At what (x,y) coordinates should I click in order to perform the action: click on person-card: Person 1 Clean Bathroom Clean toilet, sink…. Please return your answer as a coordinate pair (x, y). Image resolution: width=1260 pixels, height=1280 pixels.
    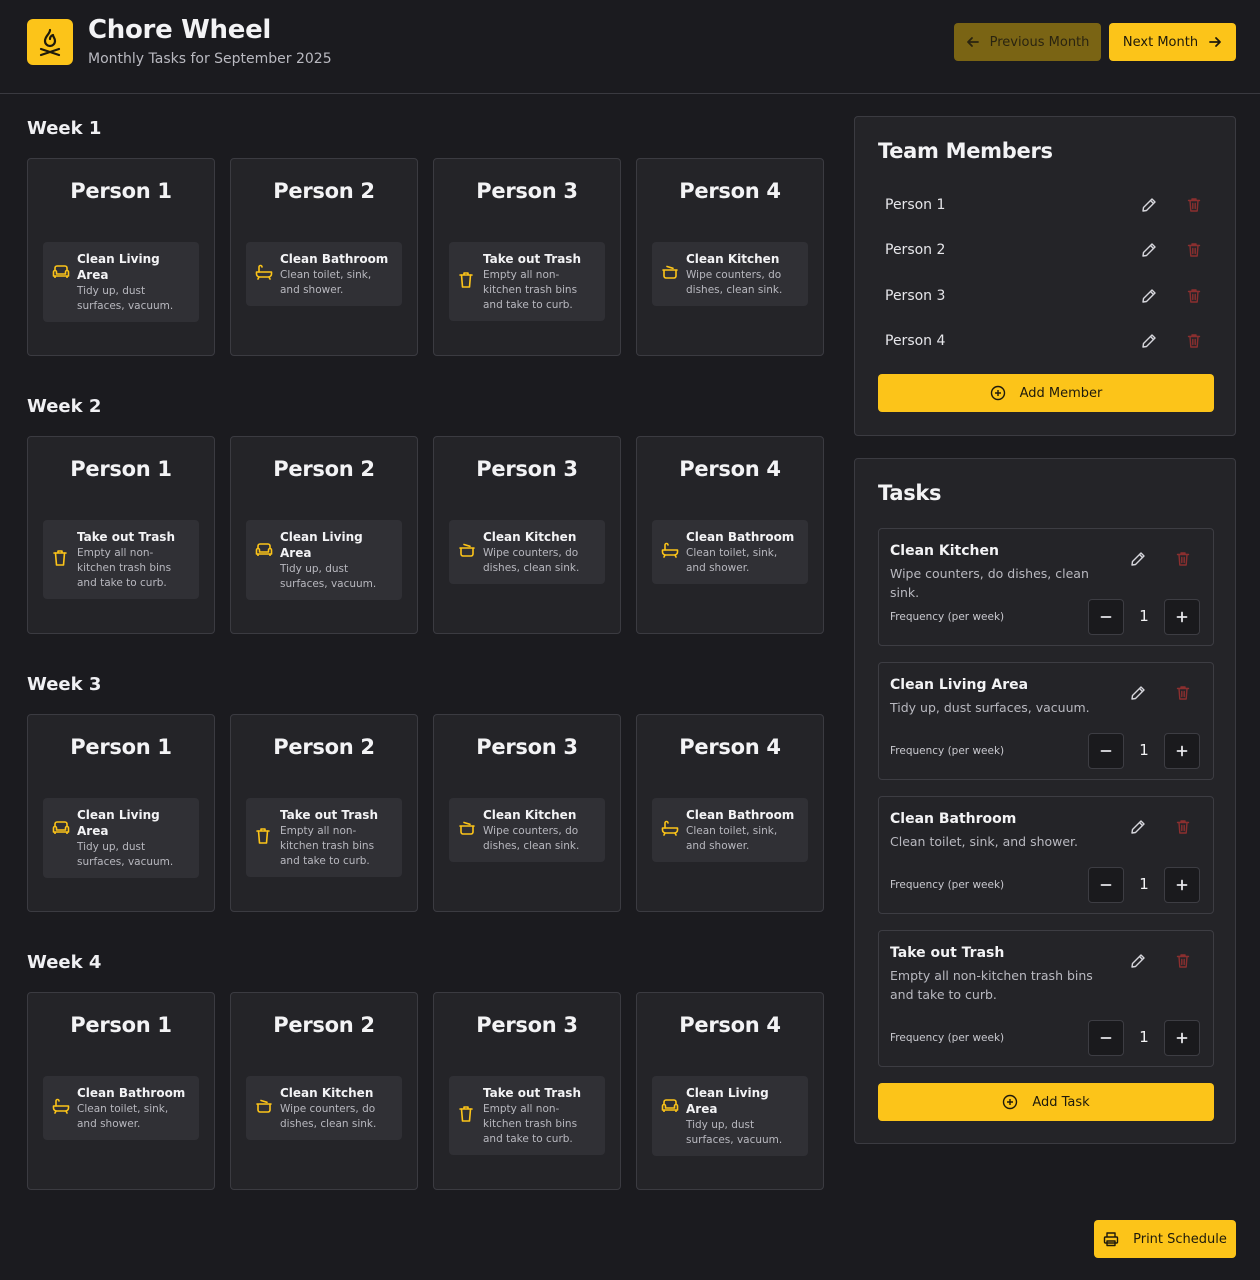
    Looking at the image, I should click on (121, 1091).